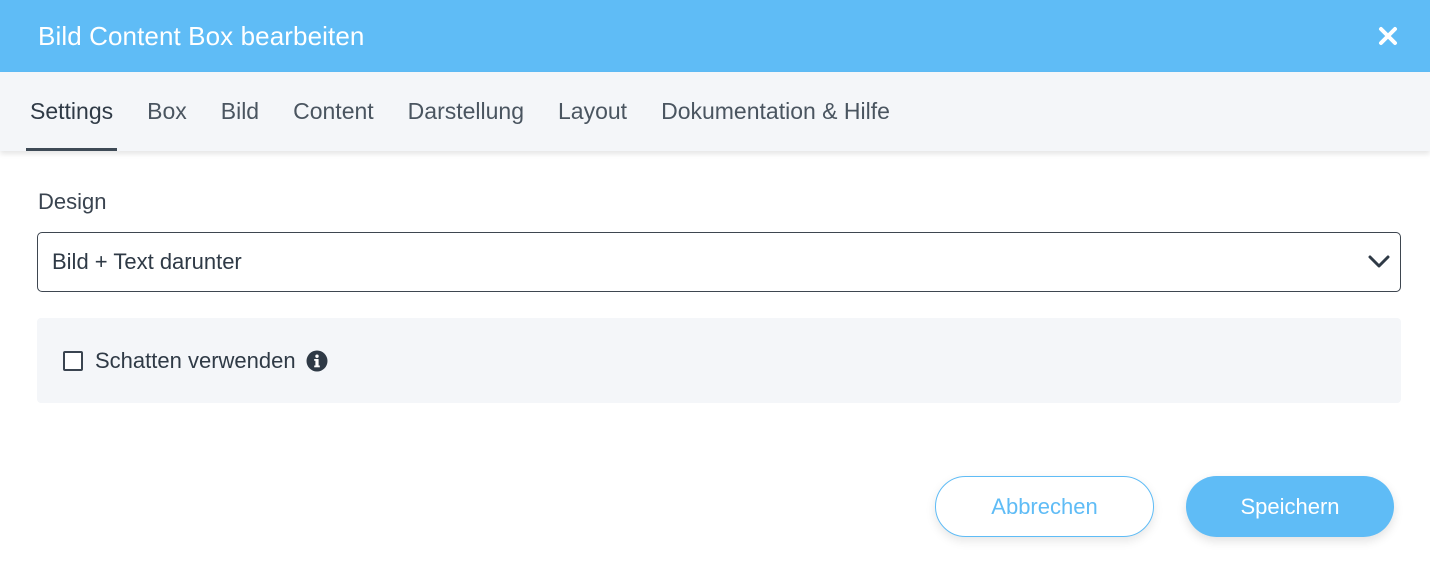 This screenshot has width=1430, height=574. Describe the element at coordinates (72, 111) in the screenshot. I see `tab-settings: Settings` at that location.